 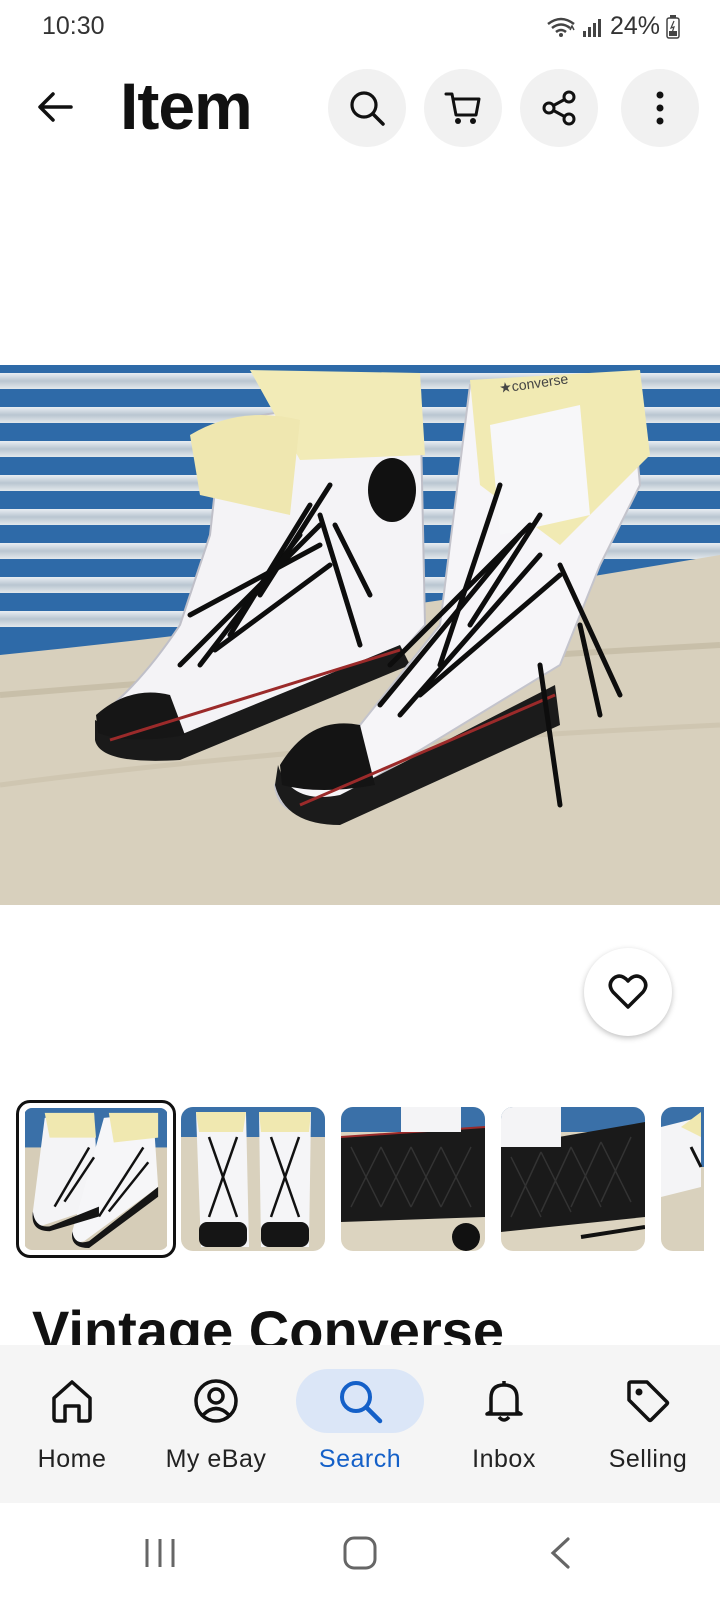 What do you see at coordinates (216, 1459) in the screenshot?
I see `nav-label-my-ebay: My eBay` at bounding box center [216, 1459].